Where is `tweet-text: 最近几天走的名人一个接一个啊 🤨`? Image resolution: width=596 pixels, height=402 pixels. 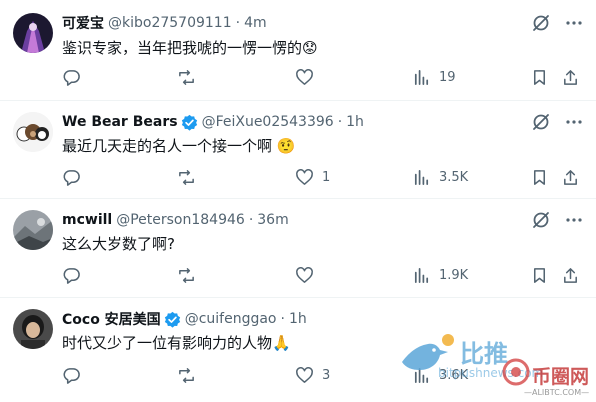
tweet-text: 最近几天走的名人一个接一个啊 🤨 is located at coordinates (179, 146).